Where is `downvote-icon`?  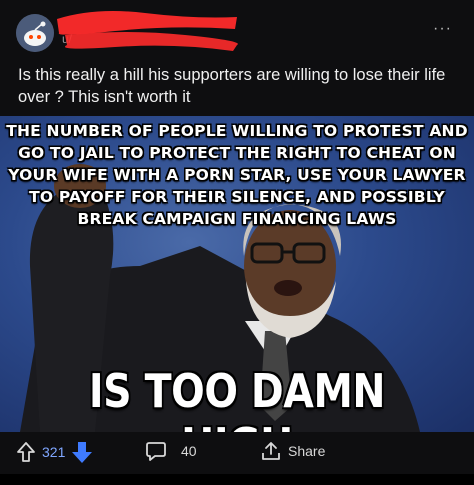 downvote-icon is located at coordinates (82, 452).